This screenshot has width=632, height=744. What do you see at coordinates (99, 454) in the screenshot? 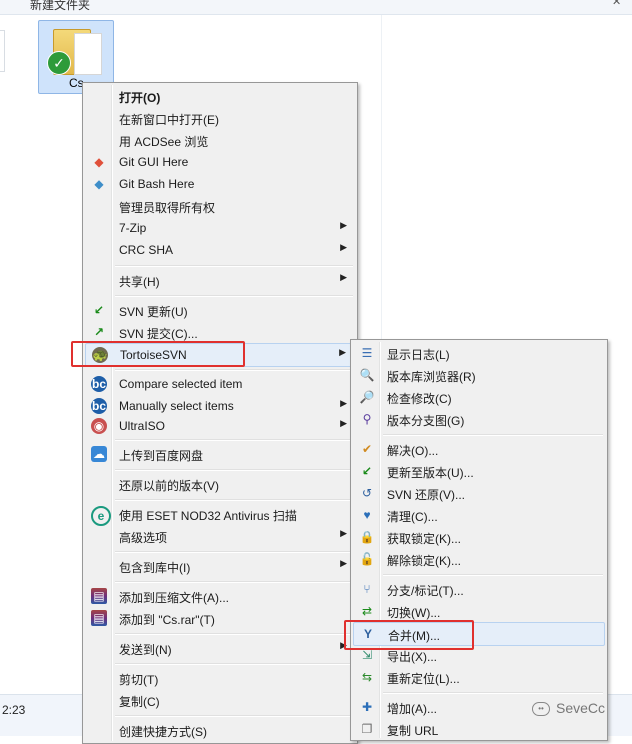
I see `baidu-netdisk-icon: ☁` at bounding box center [99, 454].